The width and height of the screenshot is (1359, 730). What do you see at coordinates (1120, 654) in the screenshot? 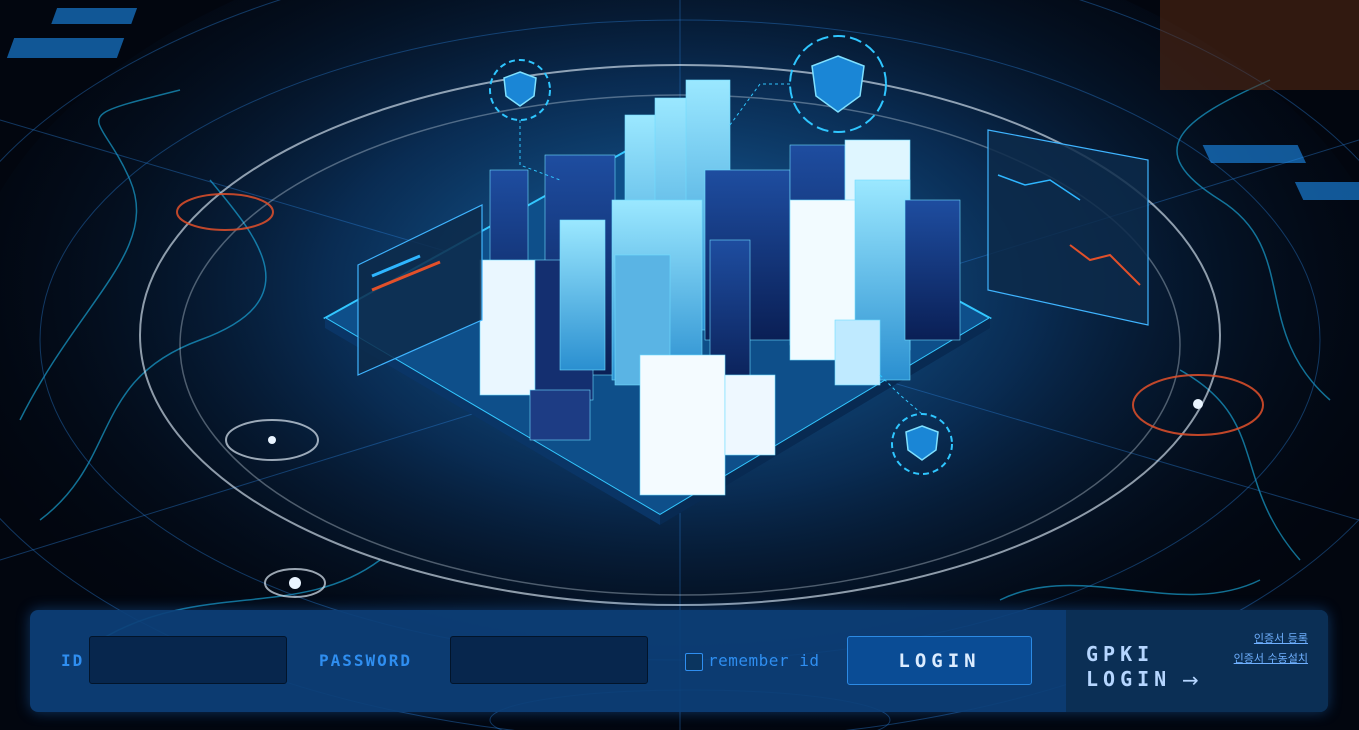
I see `gpki-title-line1: GPKI` at bounding box center [1120, 654].